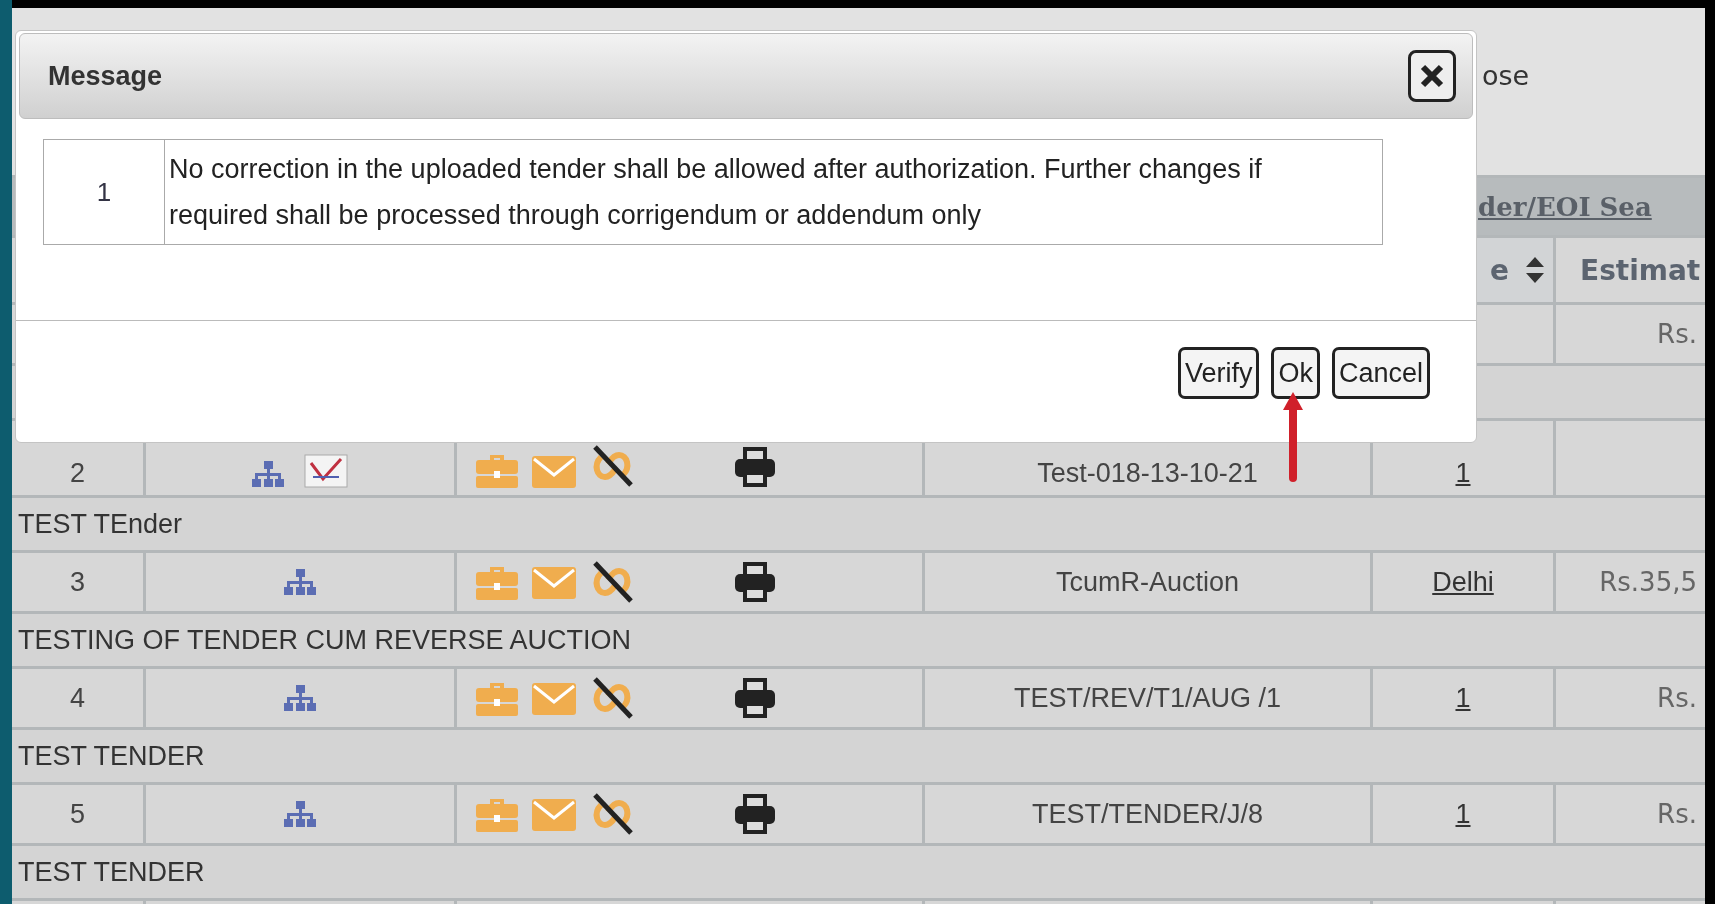 The image size is (1715, 904). I want to click on cell-text: Rs.35,5, so click(1648, 582).